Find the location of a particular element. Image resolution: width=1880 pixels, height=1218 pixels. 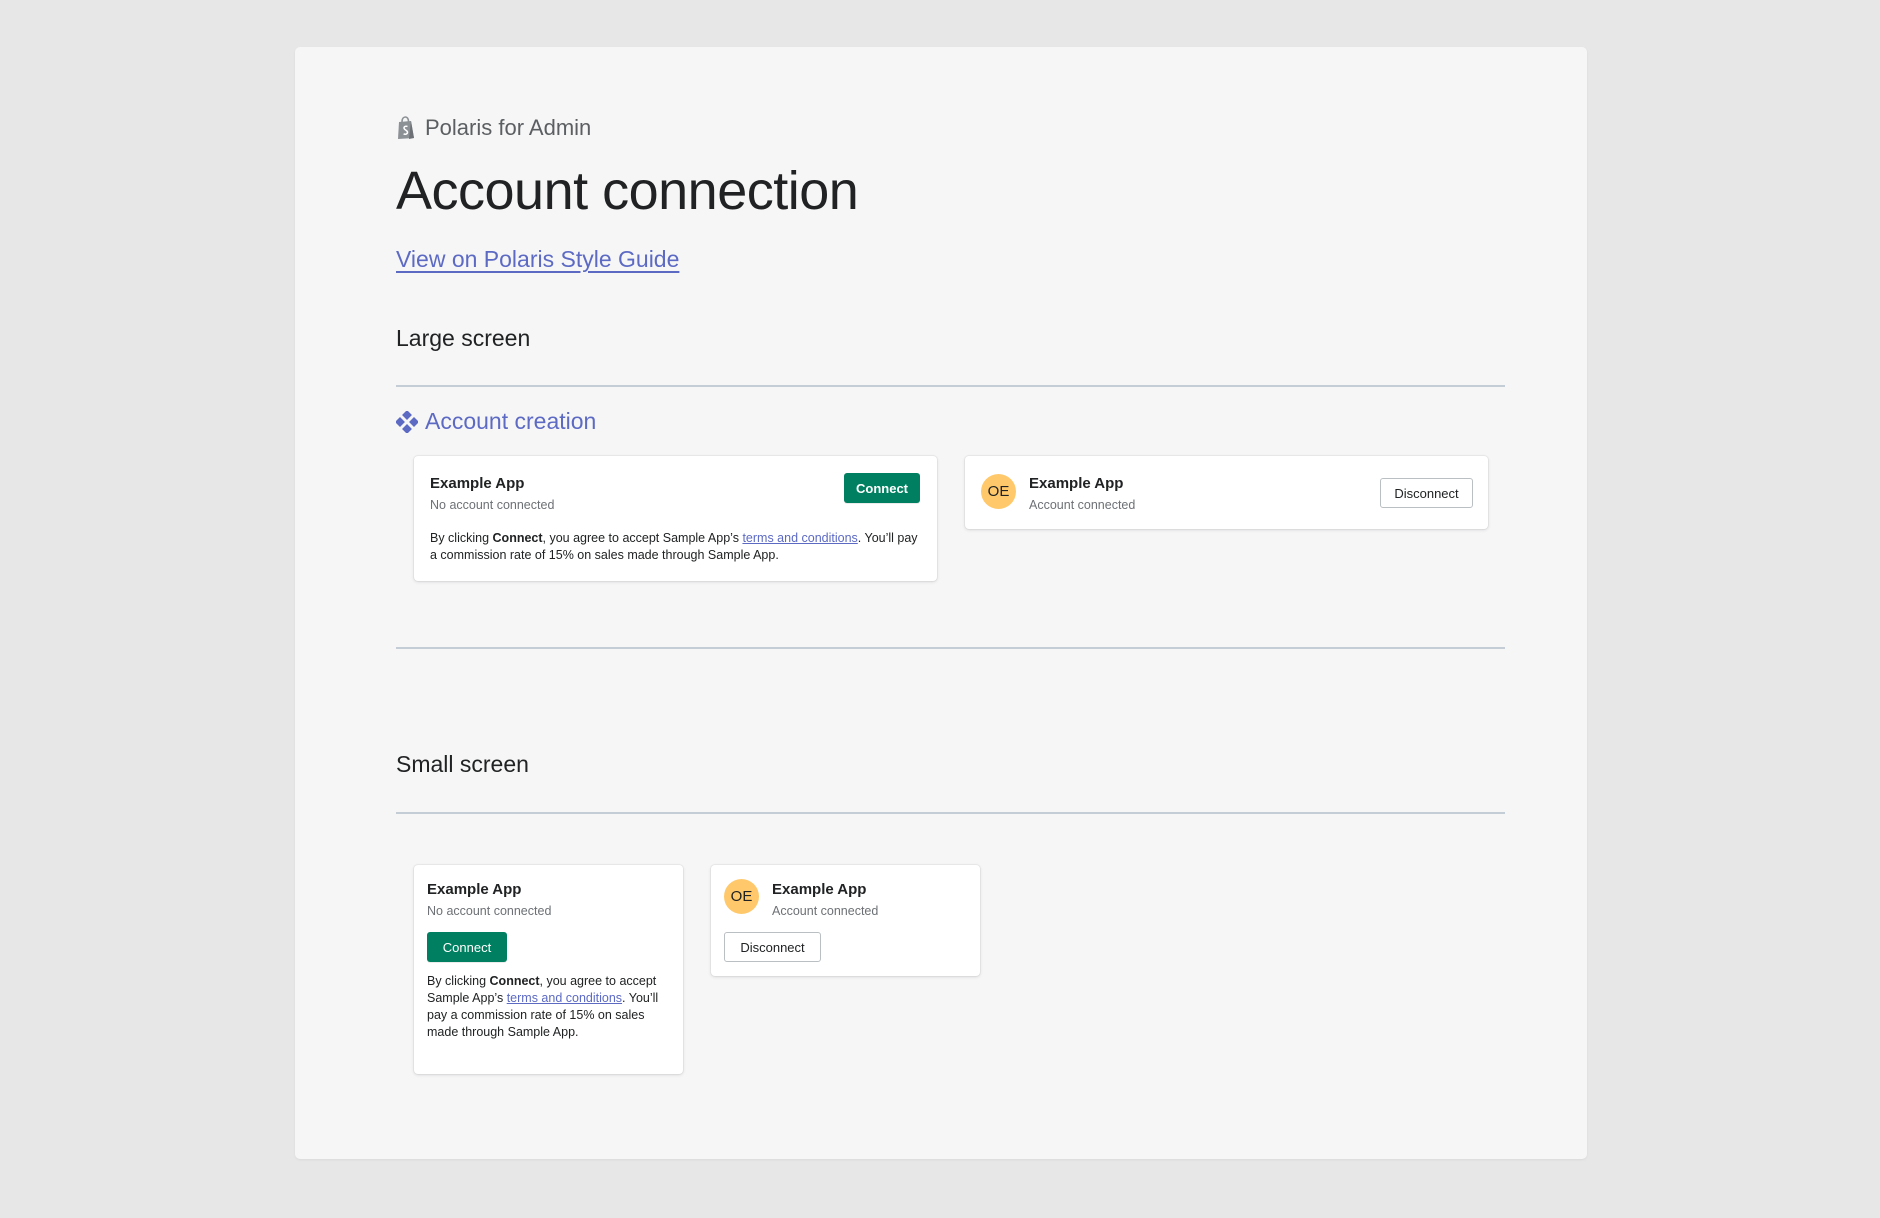

subsection-title: Account creation is located at coordinates (511, 421).